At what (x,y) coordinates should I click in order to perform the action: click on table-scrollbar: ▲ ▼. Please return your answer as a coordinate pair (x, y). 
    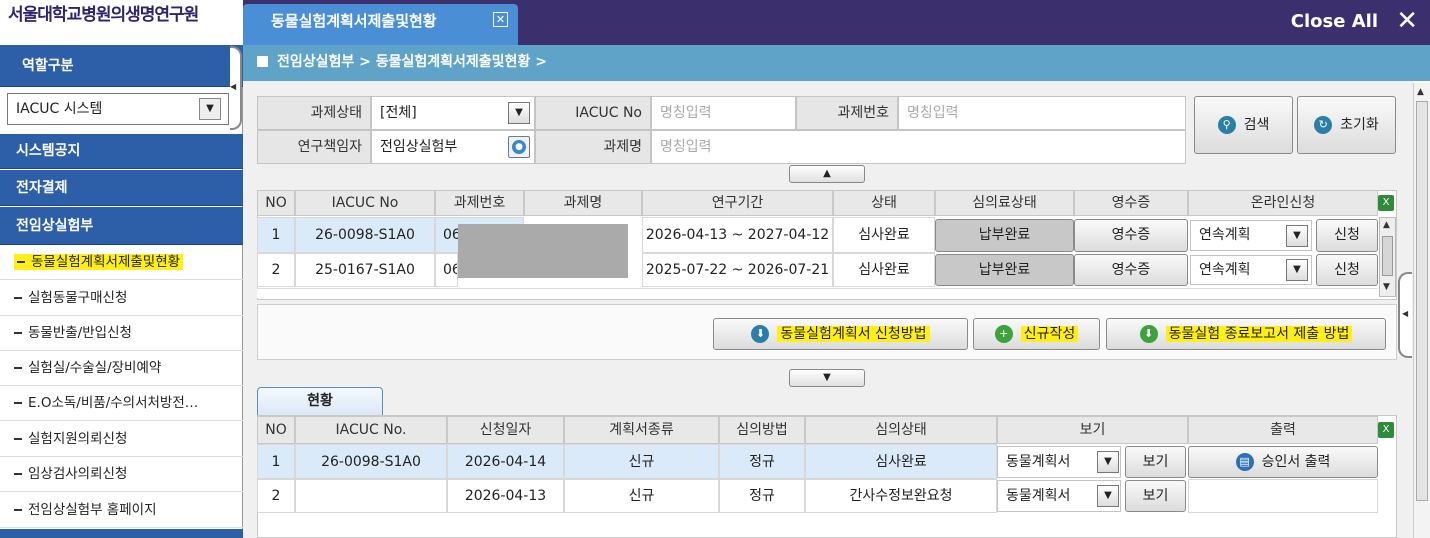
    Looking at the image, I should click on (1387, 257).